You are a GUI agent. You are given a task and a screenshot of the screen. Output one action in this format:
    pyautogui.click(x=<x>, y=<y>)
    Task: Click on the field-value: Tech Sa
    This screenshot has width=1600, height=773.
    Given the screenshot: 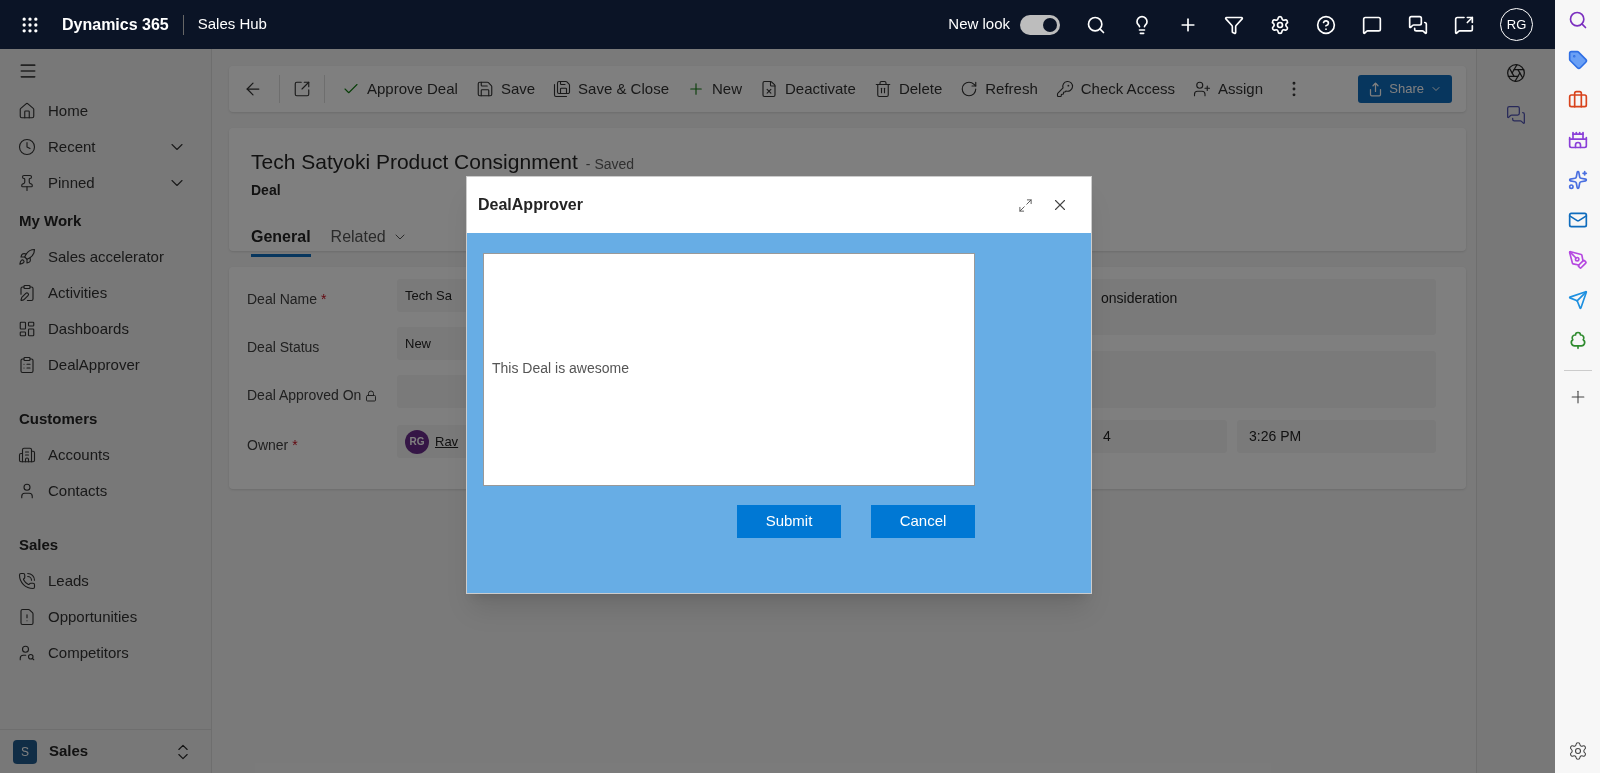 What is the action you would take?
    pyautogui.click(x=428, y=295)
    